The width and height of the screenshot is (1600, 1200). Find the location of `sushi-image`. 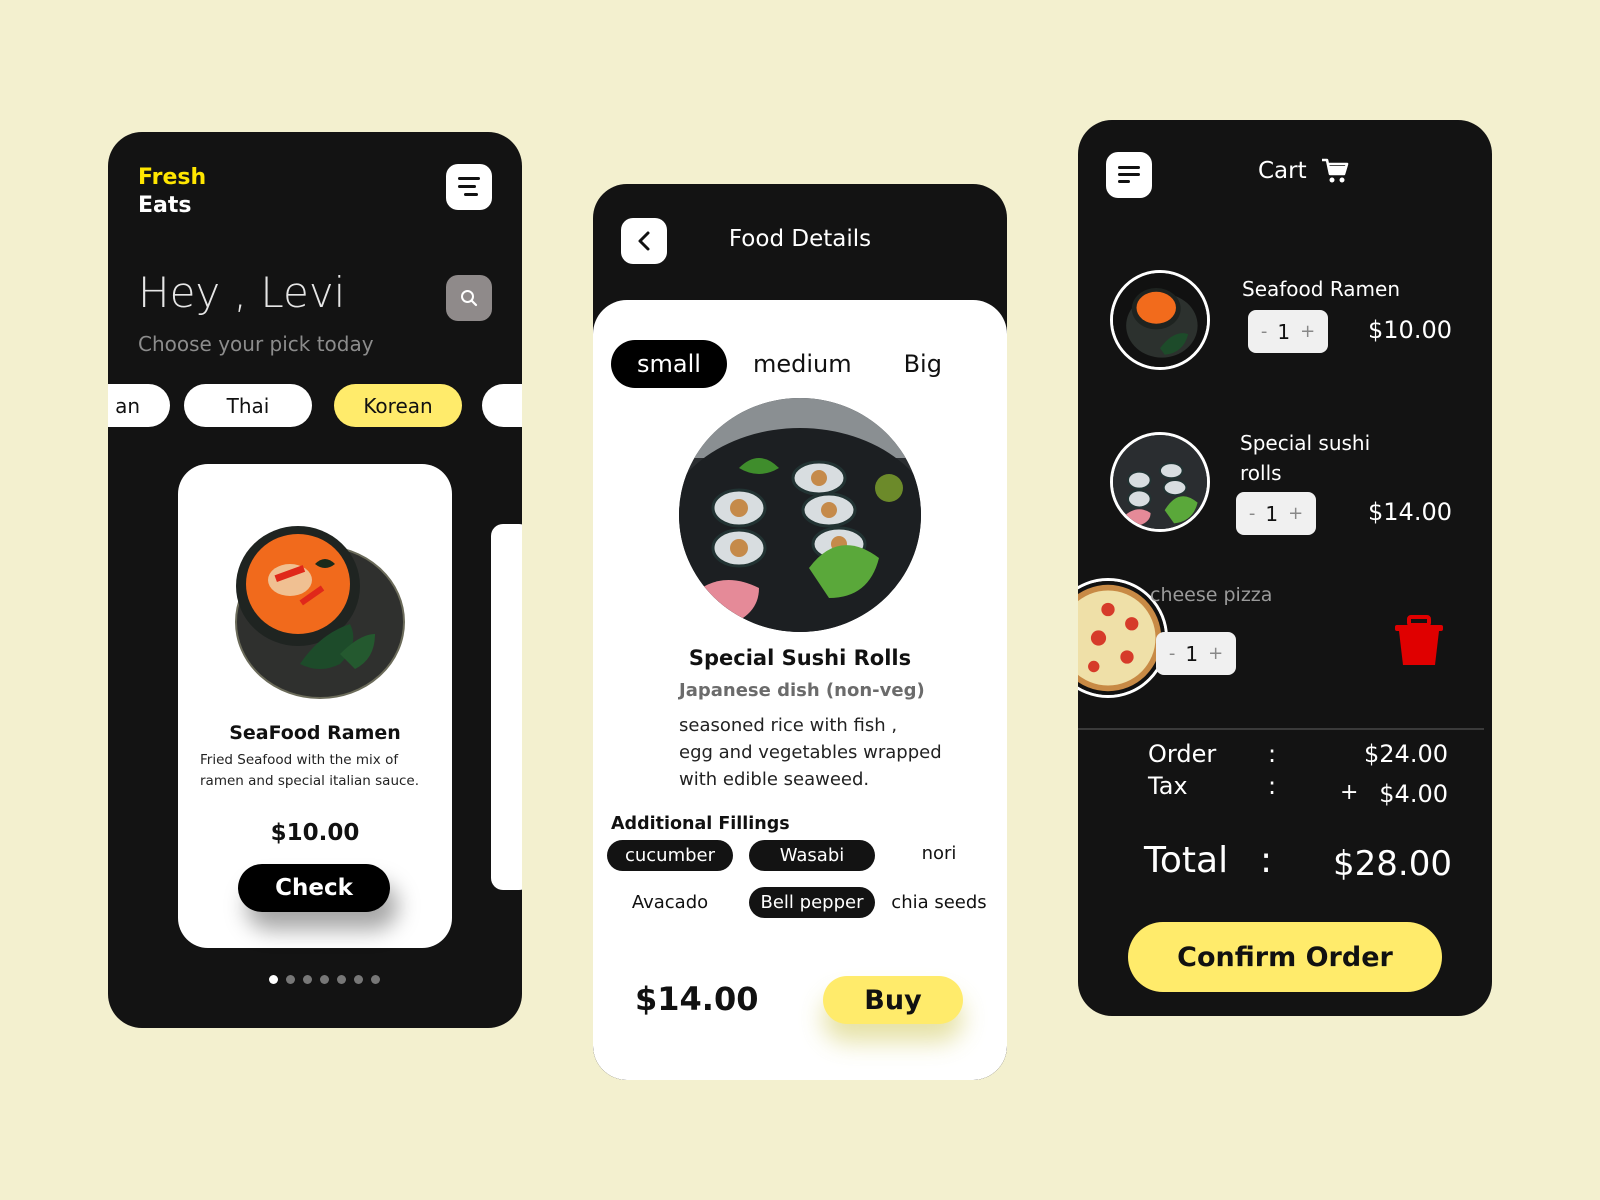

sushi-image is located at coordinates (800, 515).